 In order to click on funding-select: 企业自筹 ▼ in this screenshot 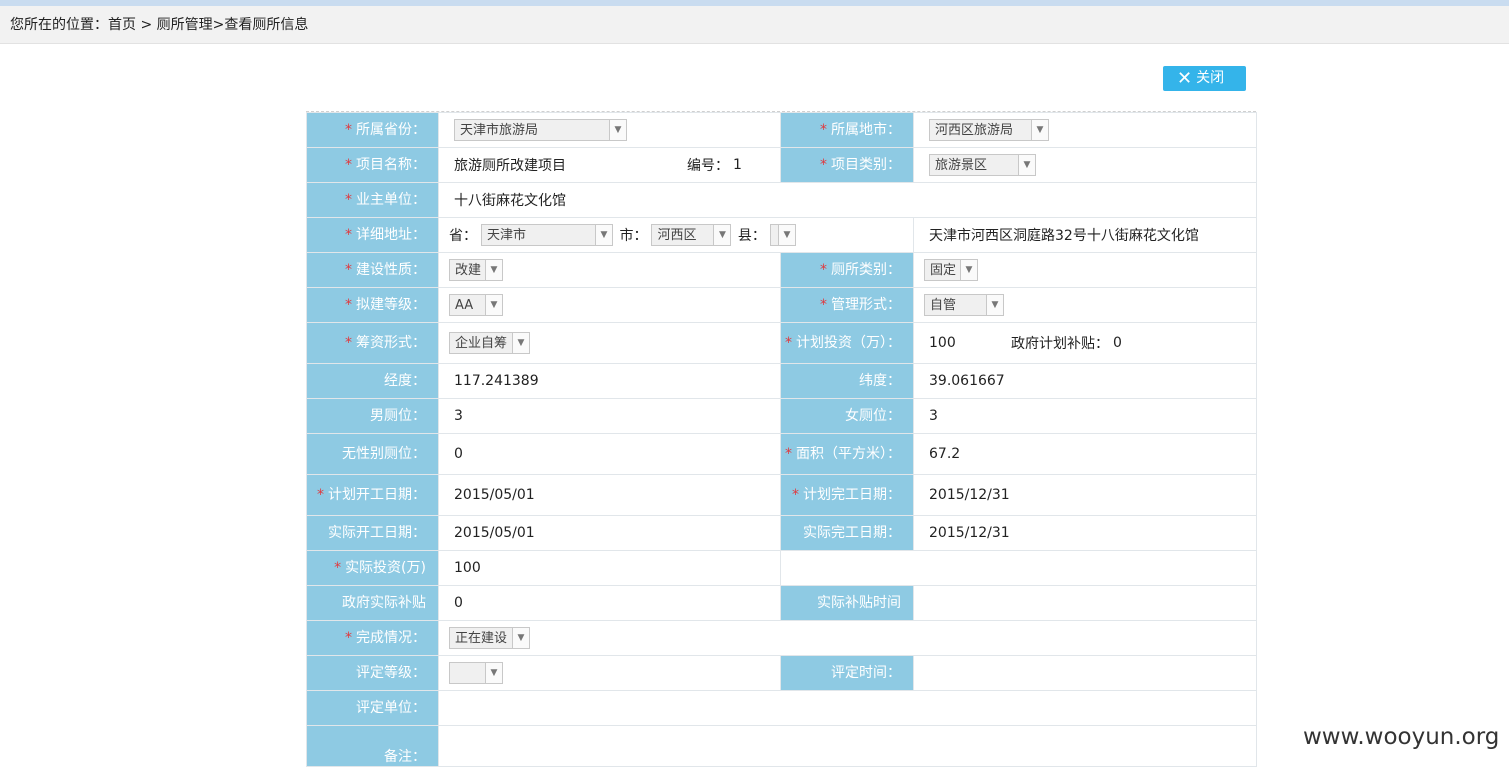, I will do `click(489, 343)`.